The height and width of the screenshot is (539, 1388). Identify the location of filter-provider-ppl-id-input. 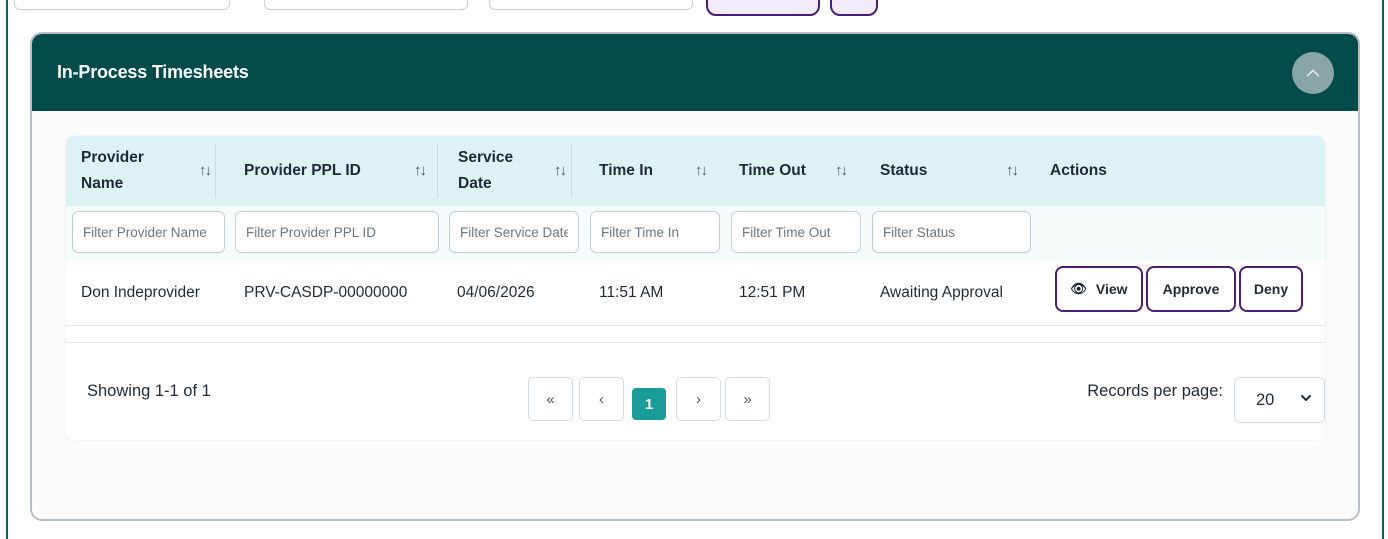
(337, 232).